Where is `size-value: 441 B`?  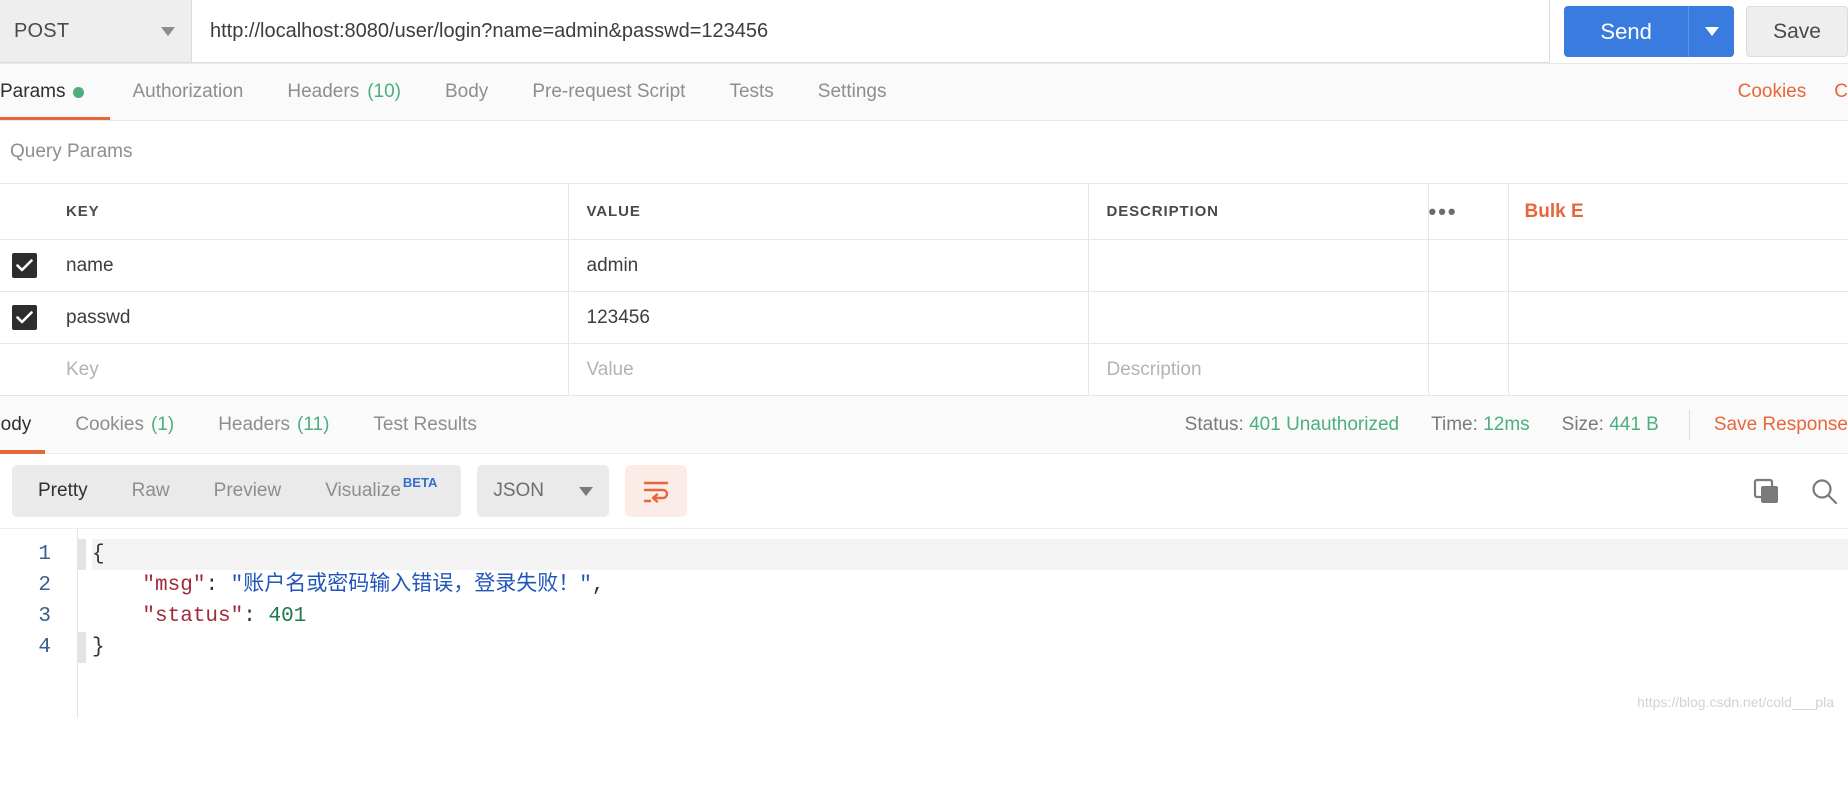 size-value: 441 B is located at coordinates (1634, 424).